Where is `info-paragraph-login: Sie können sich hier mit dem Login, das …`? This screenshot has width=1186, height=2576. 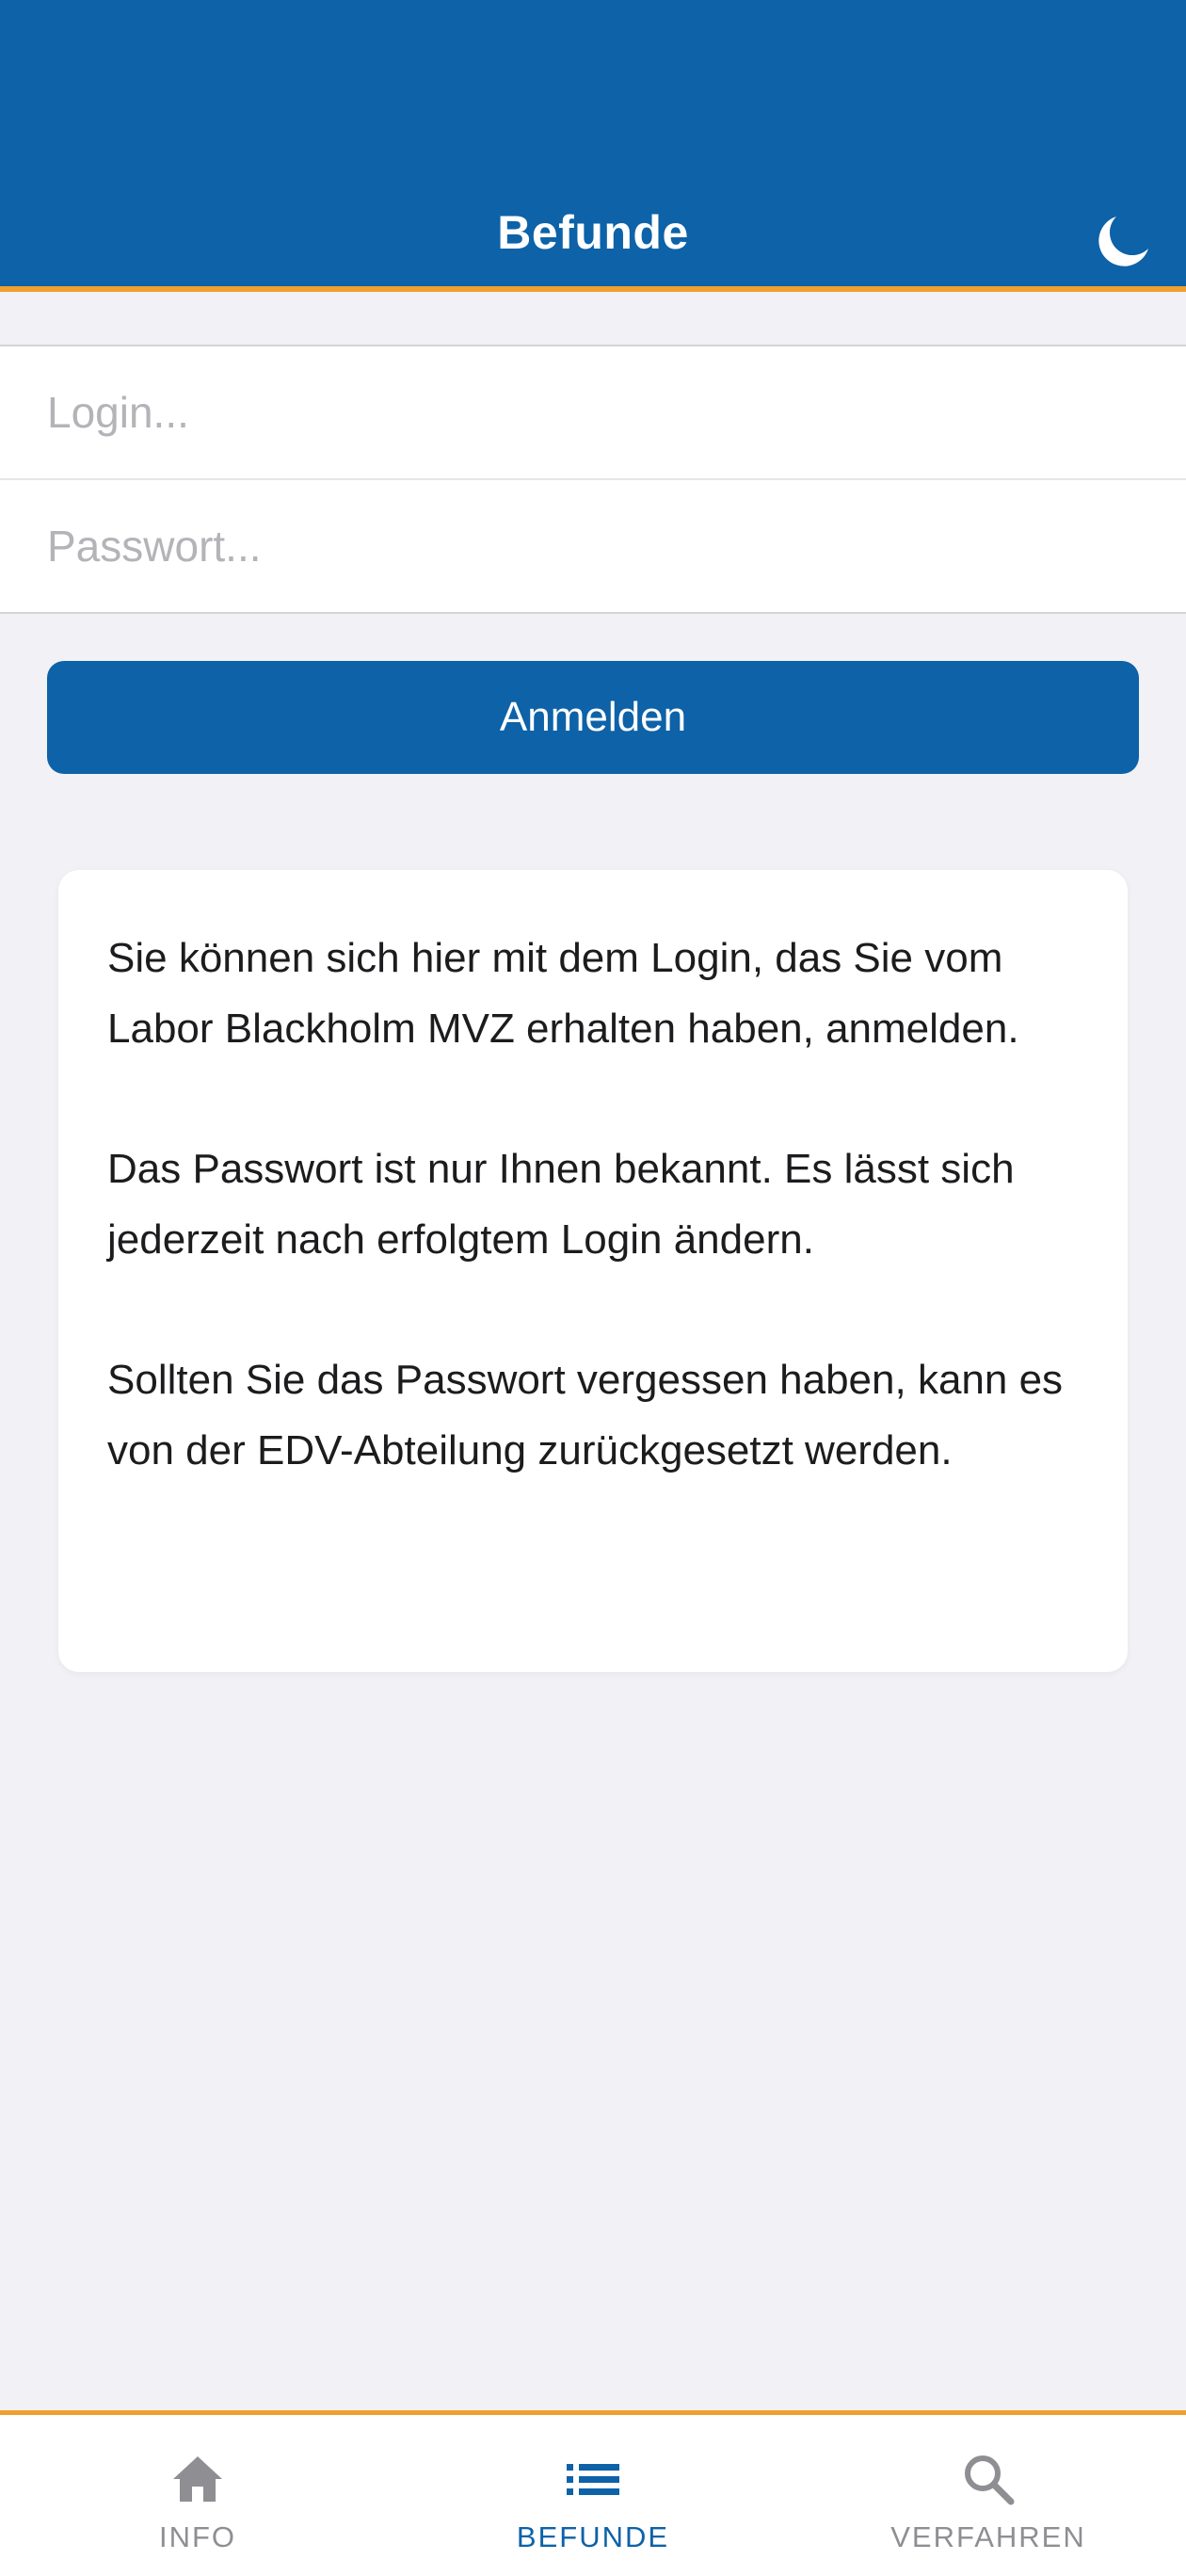 info-paragraph-login: Sie können sich hier mit dem Login, das … is located at coordinates (563, 993).